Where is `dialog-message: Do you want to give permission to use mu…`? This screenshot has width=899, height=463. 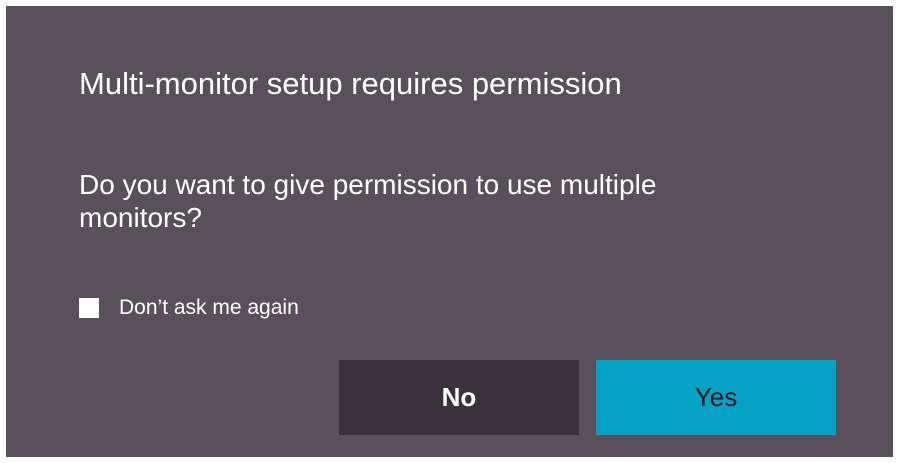
dialog-message: Do you want to give permission to use mu… is located at coordinates (368, 201).